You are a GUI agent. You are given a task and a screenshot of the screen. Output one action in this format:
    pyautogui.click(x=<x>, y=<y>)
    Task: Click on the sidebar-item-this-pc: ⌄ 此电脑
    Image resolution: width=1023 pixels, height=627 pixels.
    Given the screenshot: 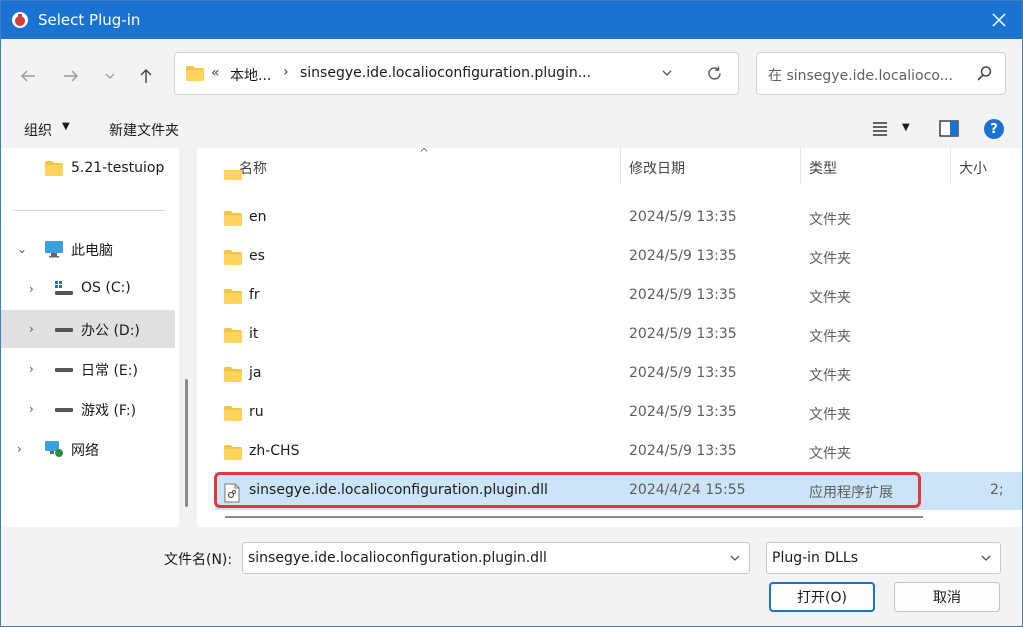 What is the action you would take?
    pyautogui.click(x=88, y=249)
    